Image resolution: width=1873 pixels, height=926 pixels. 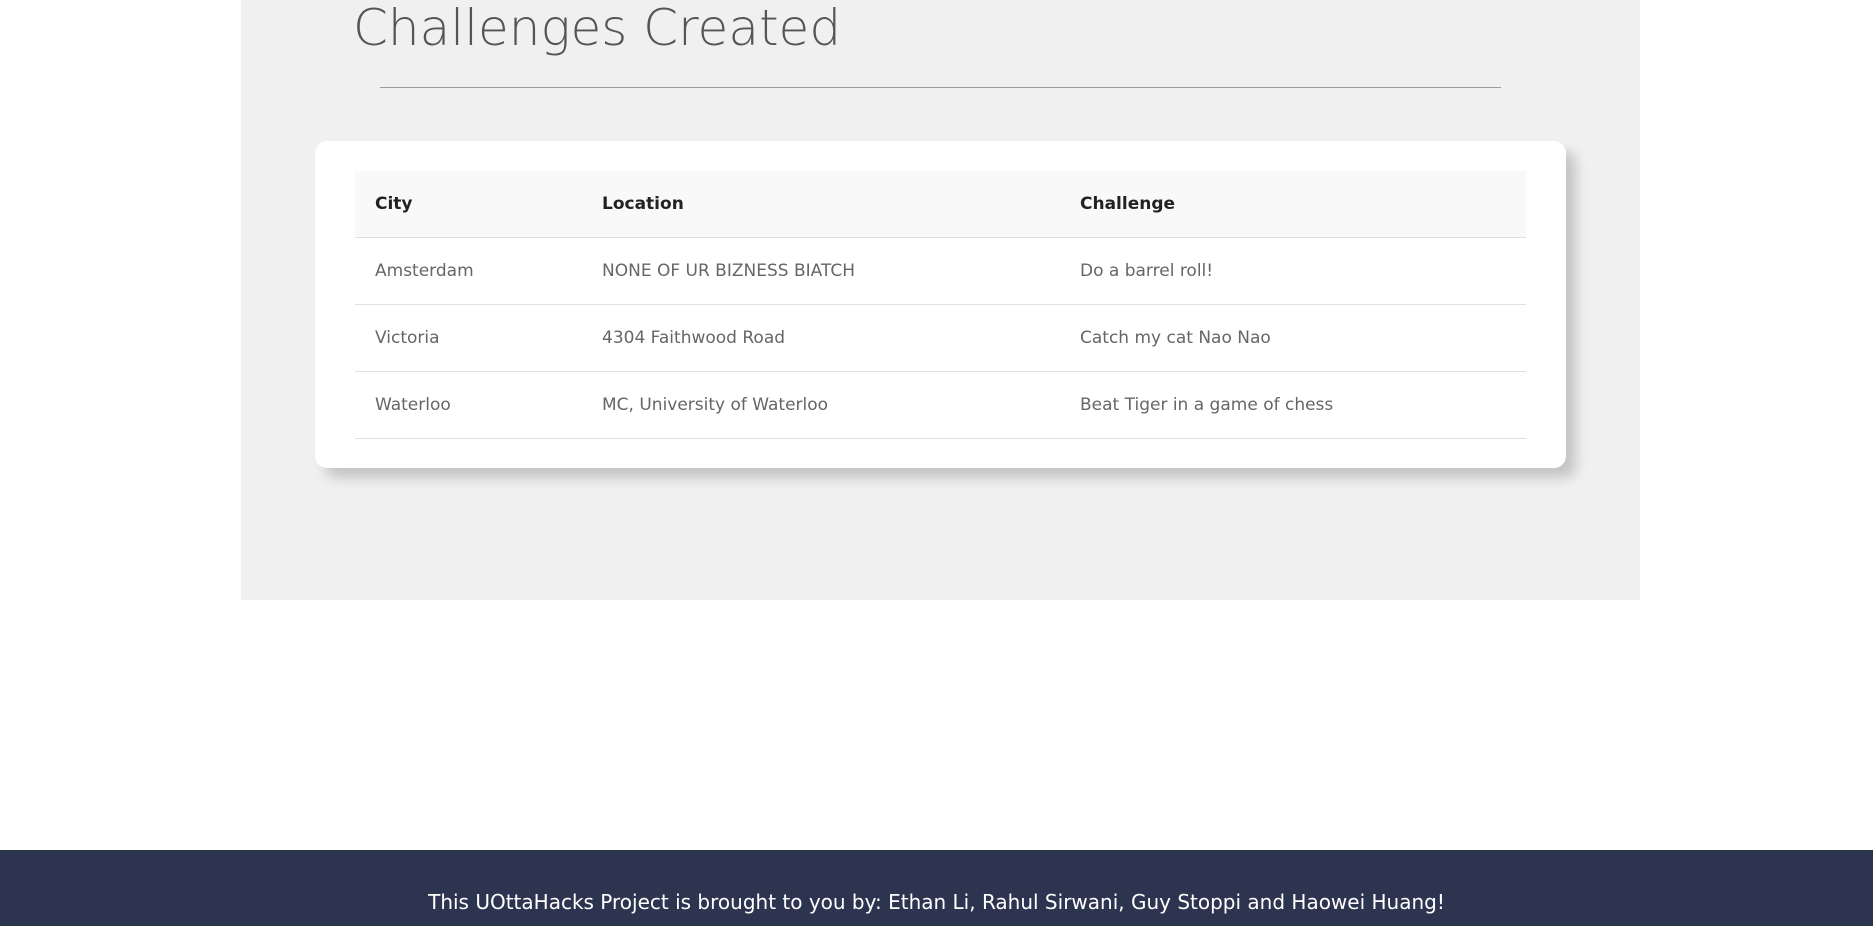 What do you see at coordinates (468, 271) in the screenshot?
I see `cell-city: Amsterdam` at bounding box center [468, 271].